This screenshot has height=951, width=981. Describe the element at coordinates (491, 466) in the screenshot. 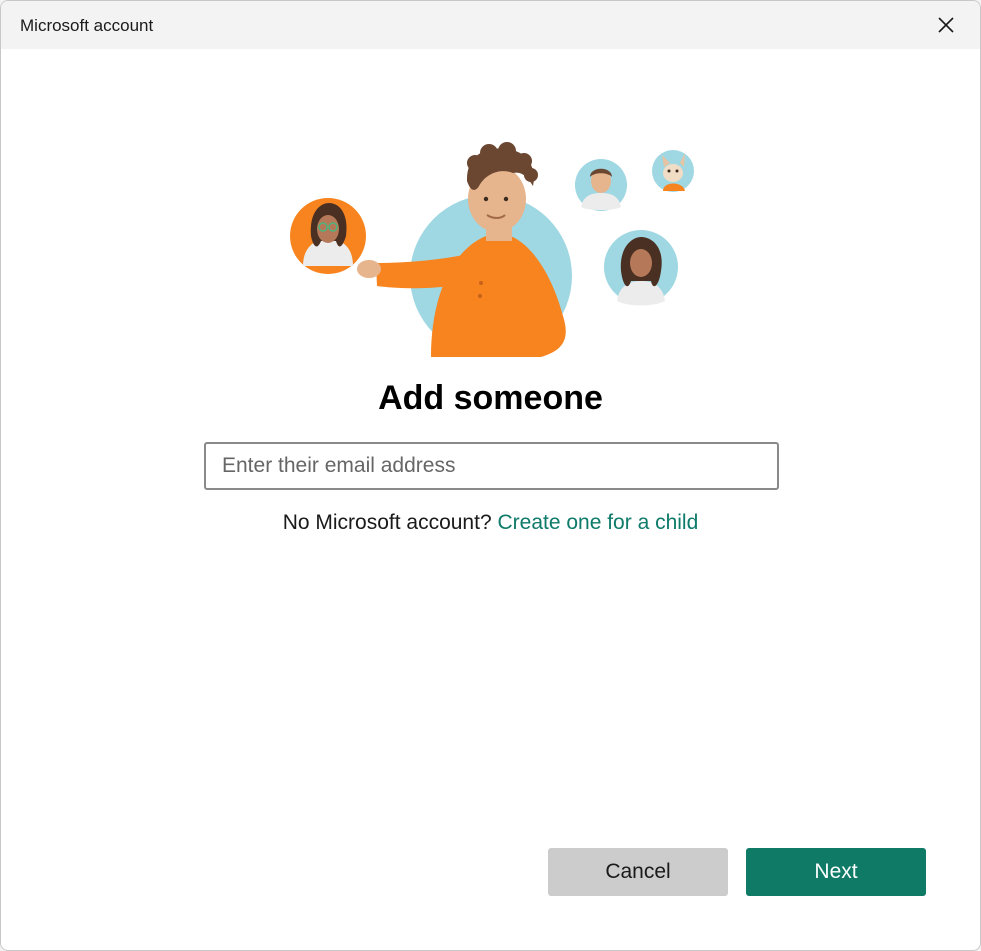

I see `email-input` at that location.